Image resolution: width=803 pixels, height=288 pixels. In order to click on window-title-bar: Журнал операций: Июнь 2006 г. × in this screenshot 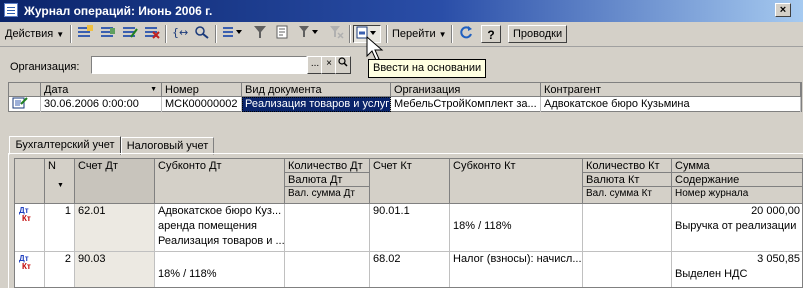, I will do `click(401, 11)`.